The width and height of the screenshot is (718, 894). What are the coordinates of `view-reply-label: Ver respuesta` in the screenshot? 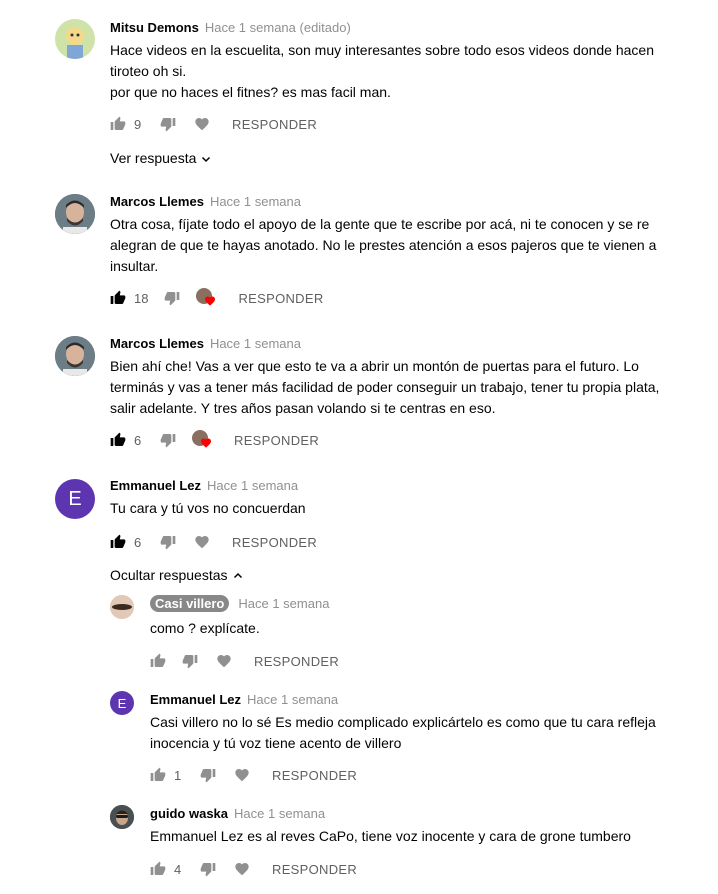 It's located at (153, 158).